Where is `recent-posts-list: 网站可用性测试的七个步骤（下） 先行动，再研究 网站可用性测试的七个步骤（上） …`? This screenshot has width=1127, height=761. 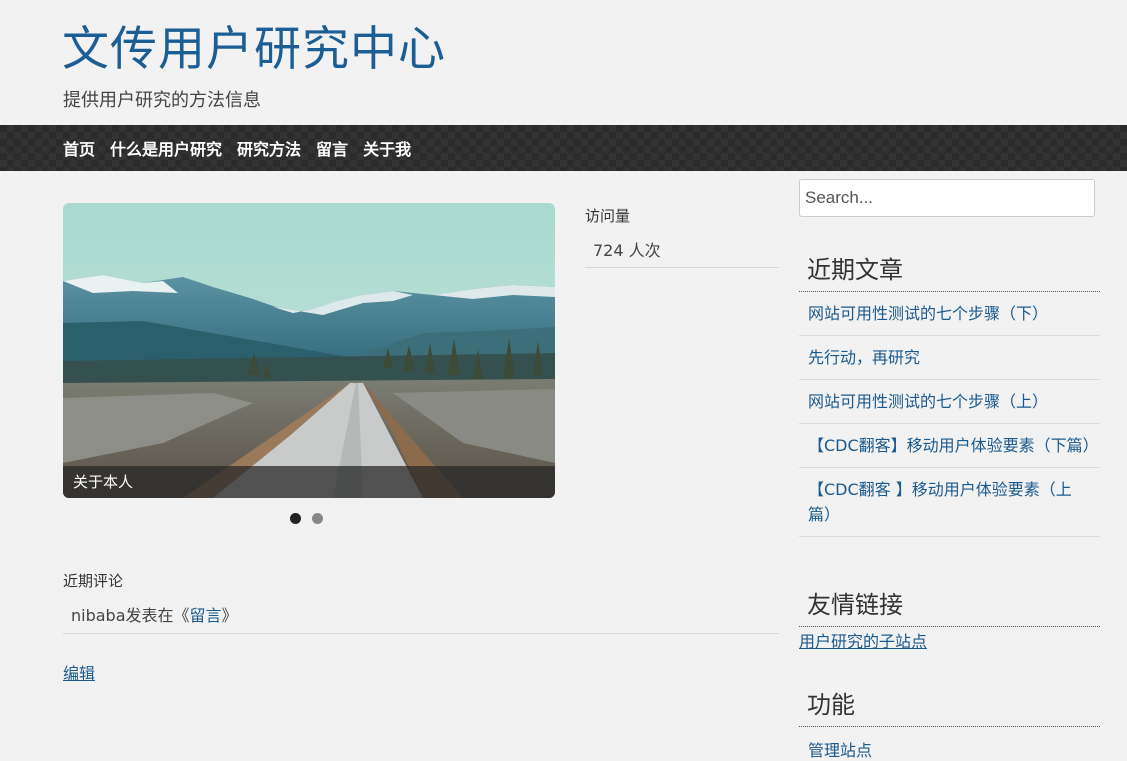 recent-posts-list: 网站可用性测试的七个步骤（下） 先行动，再研究 网站可用性测试的七个步骤（上） … is located at coordinates (949, 414).